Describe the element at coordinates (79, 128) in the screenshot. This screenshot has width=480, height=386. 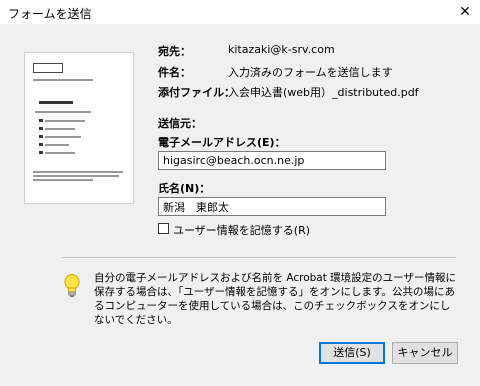
I see `document-thumbnail` at that location.